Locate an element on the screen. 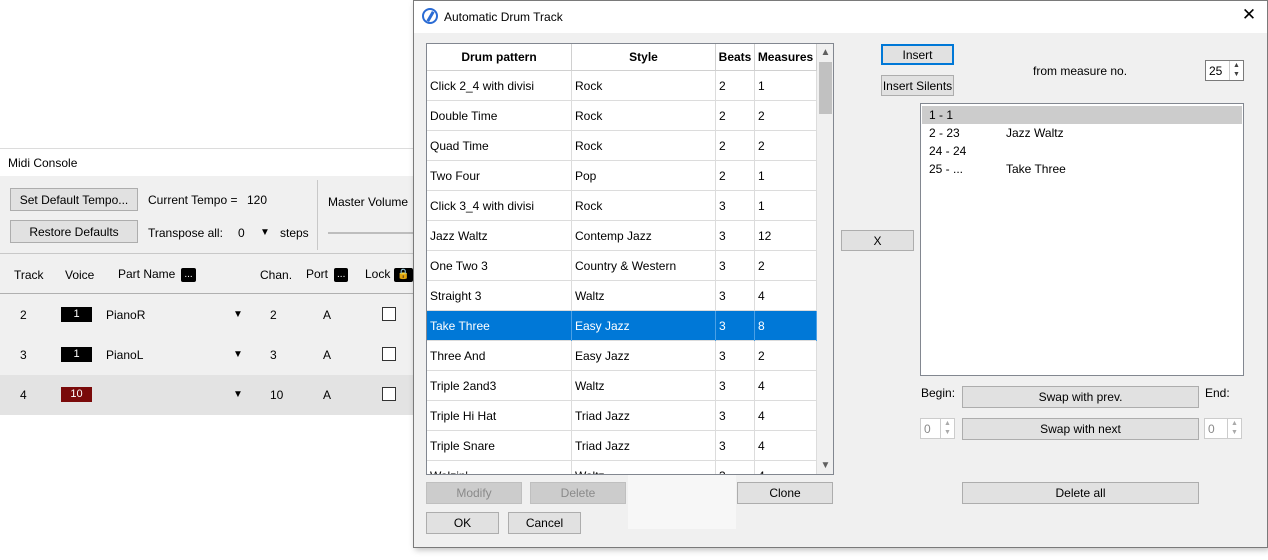 The height and width of the screenshot is (560, 1268). table-row: Take Three Easy Jazz 3 8 is located at coordinates (622, 326).